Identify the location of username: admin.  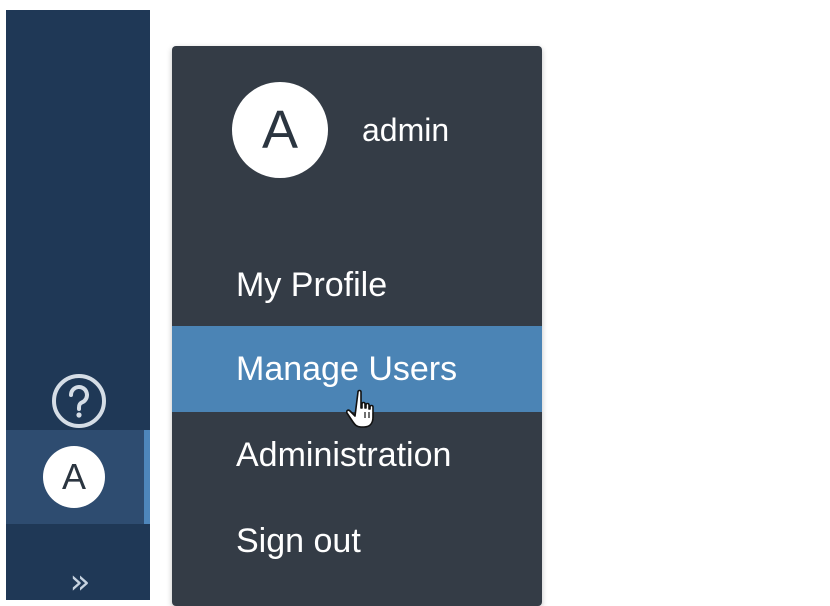
(406, 130).